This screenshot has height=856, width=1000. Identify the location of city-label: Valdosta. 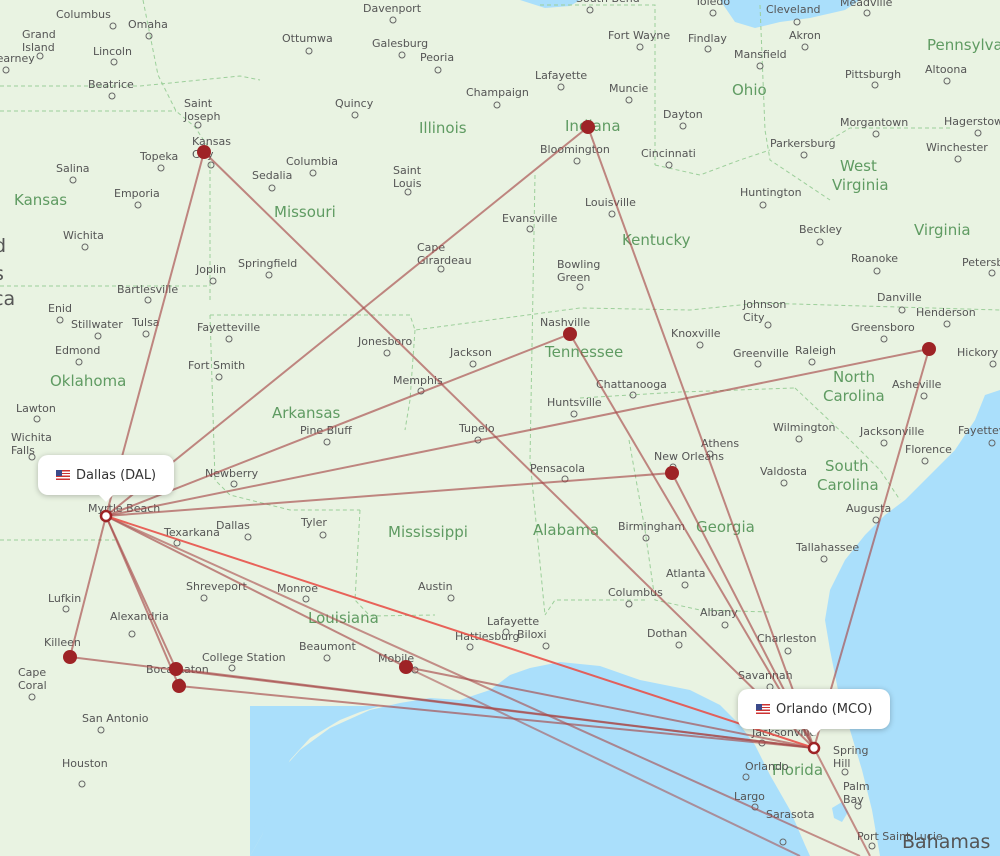
(783, 471).